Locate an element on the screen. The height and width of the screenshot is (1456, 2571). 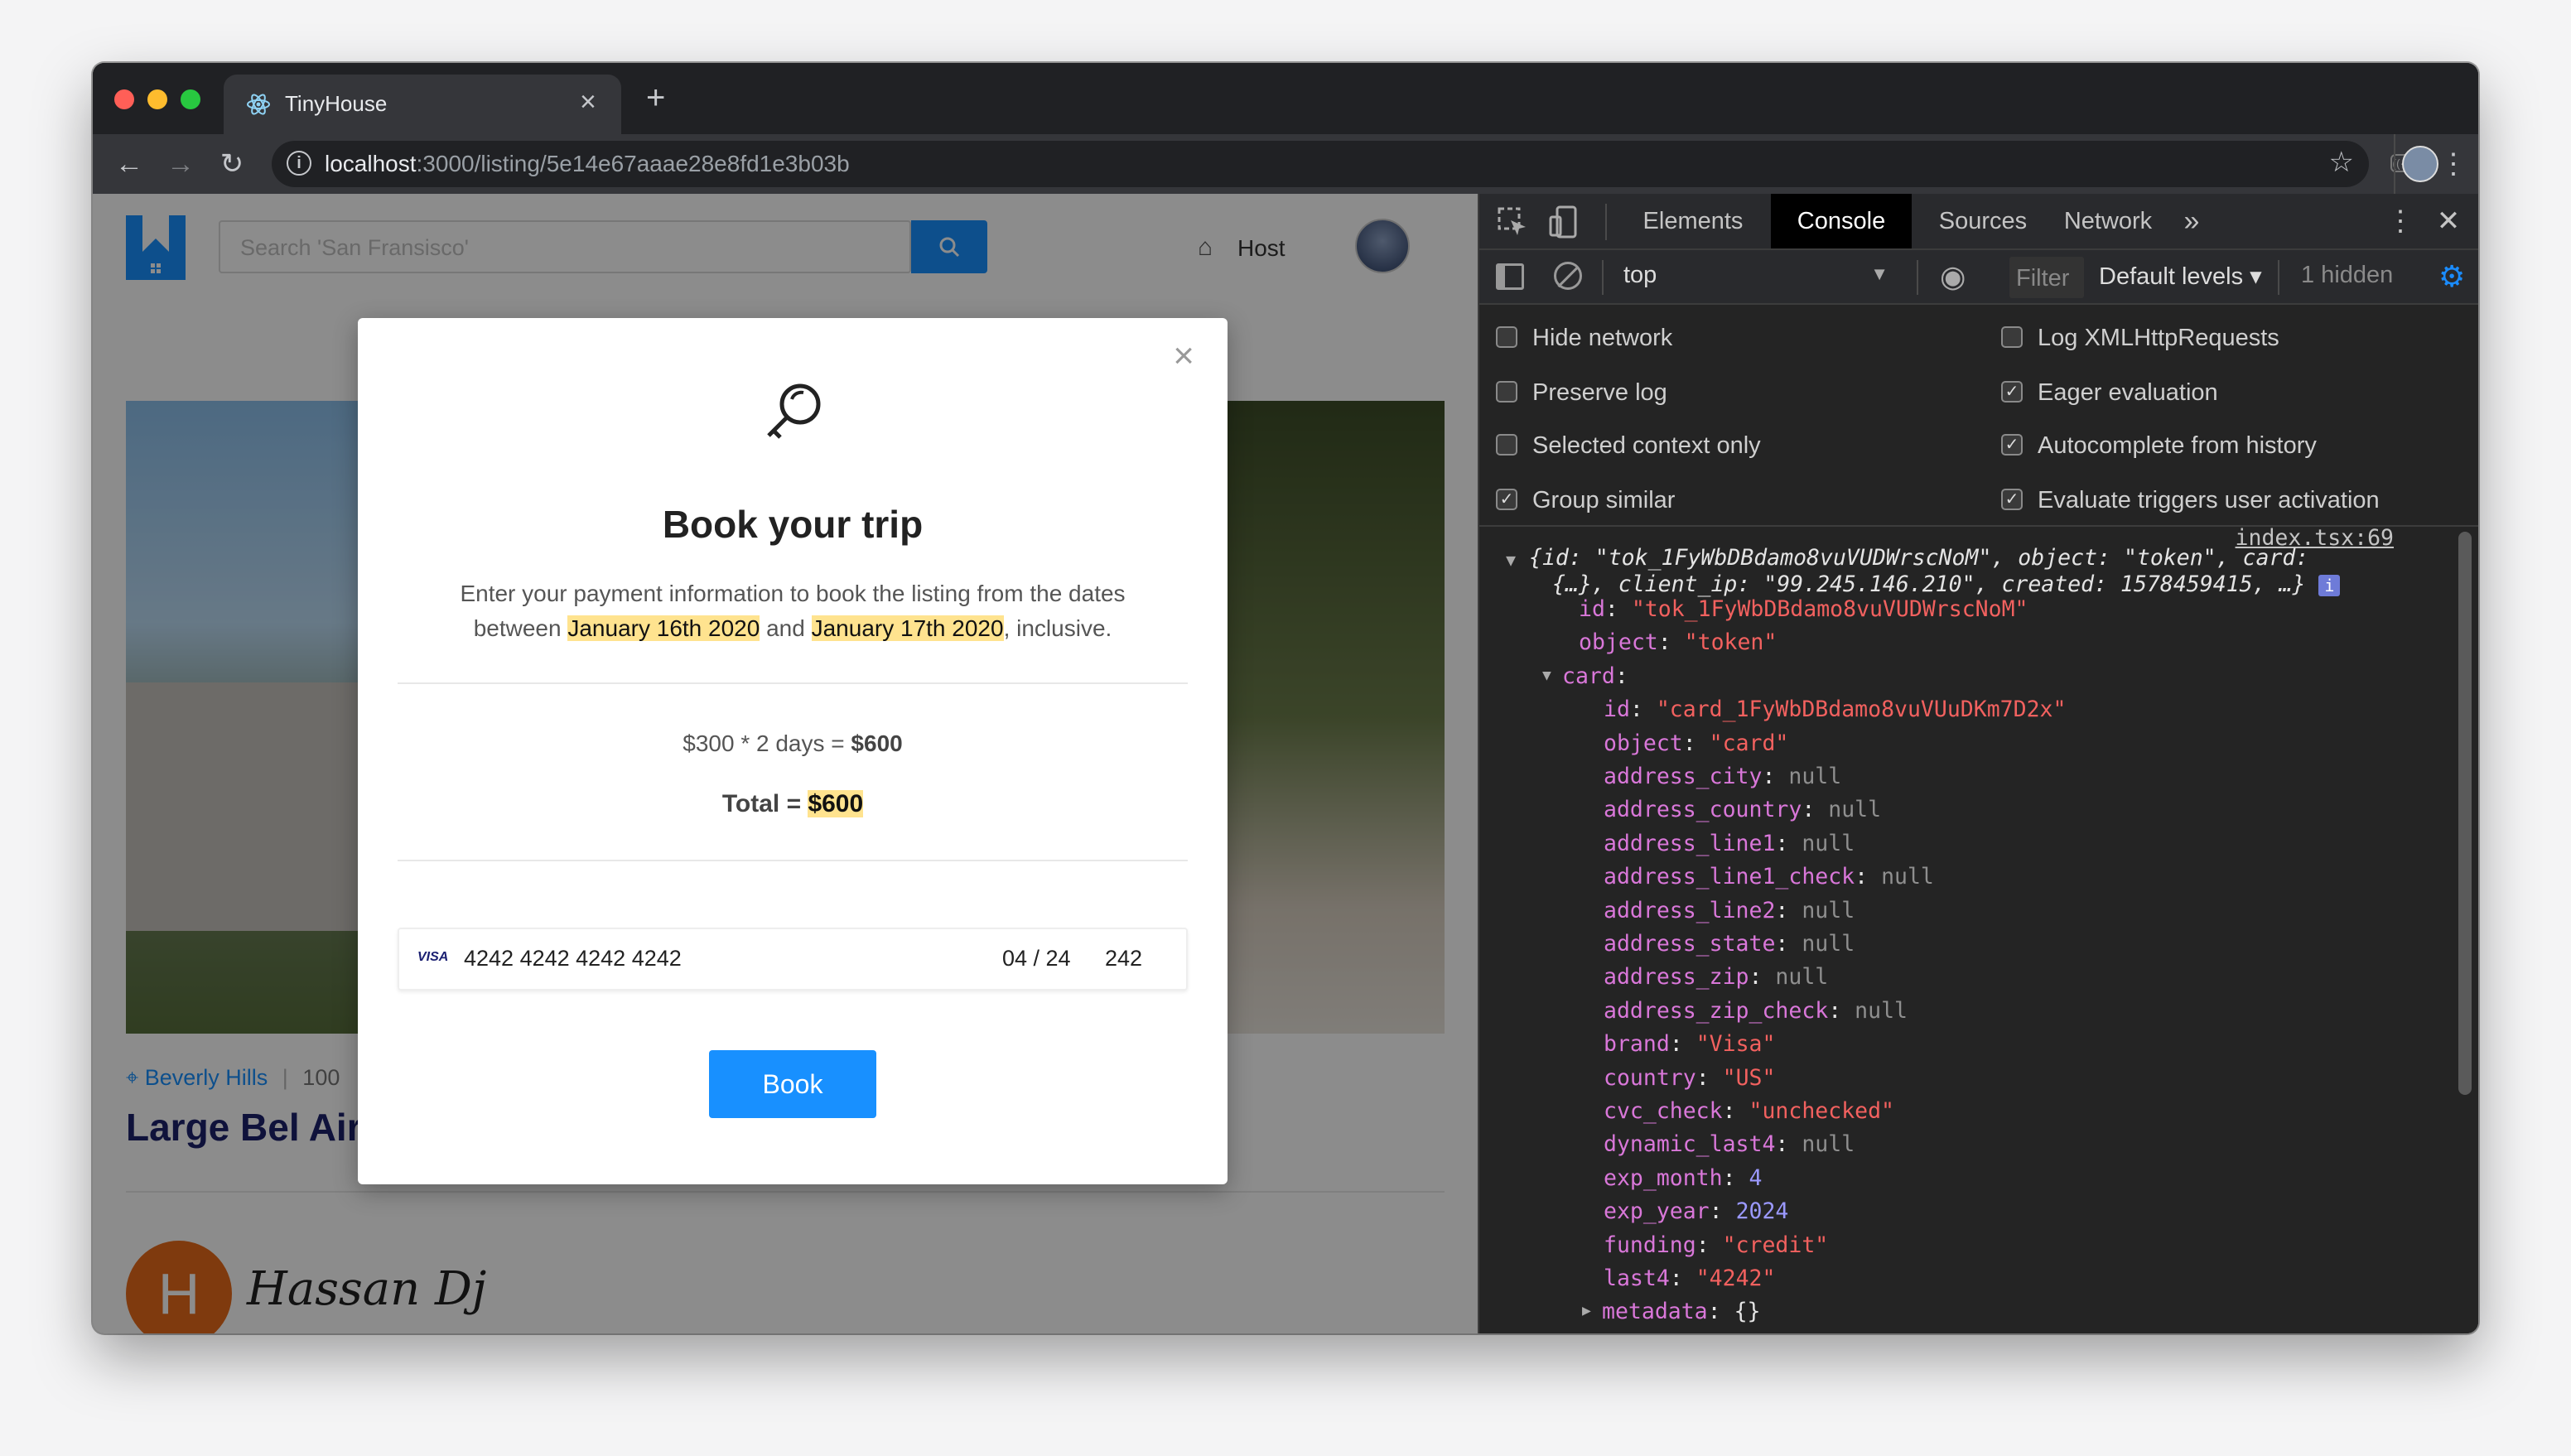
chrome-menu-icon: ⋮ is located at coordinates (2453, 164).